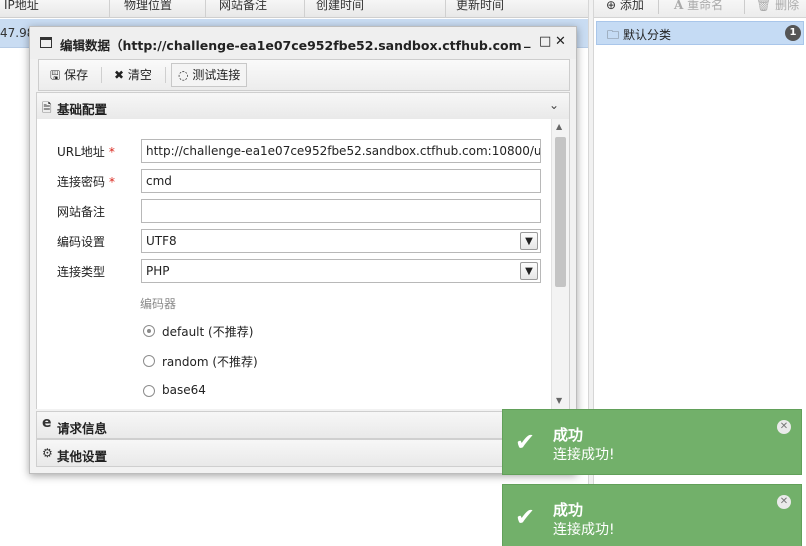  I want to click on test-connection-button: ◌ 测试连接, so click(209, 75).